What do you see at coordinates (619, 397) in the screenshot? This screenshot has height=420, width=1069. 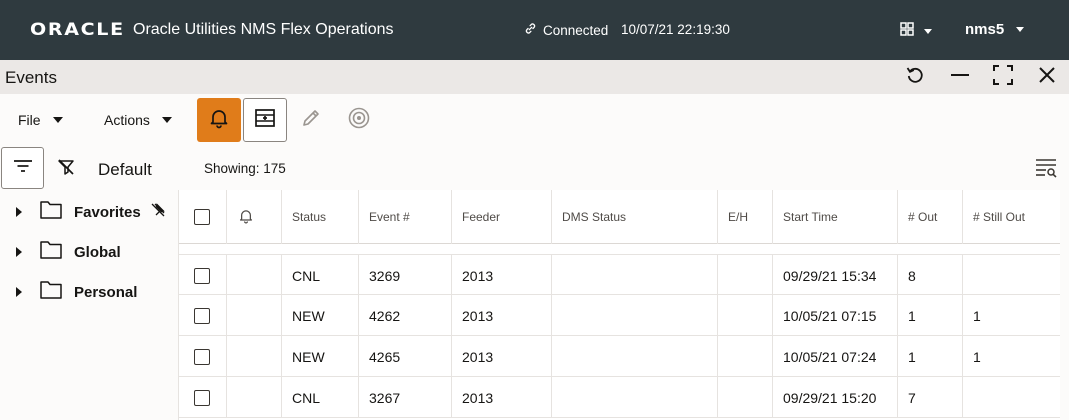 I see `table-row: CNL 3267 2013 09/29/21 15:20 7` at bounding box center [619, 397].